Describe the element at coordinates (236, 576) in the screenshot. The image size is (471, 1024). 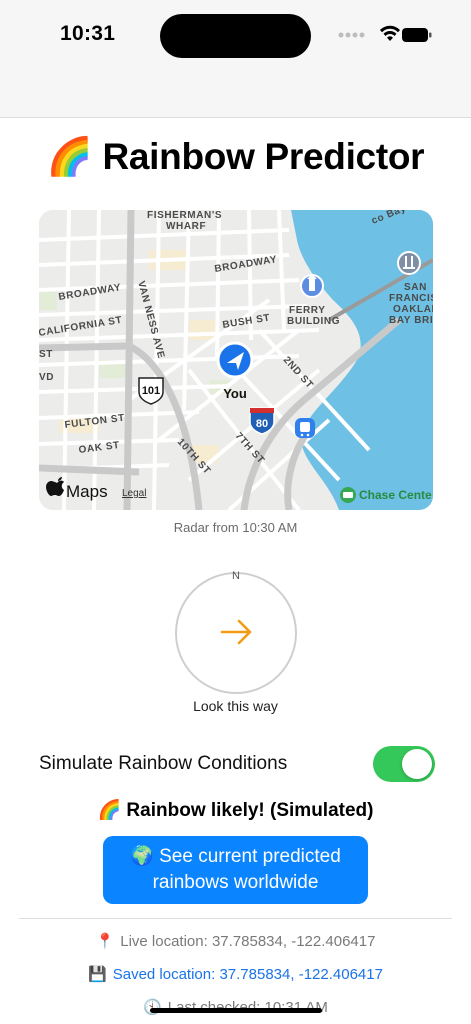
I see `compass-north-label: N` at that location.